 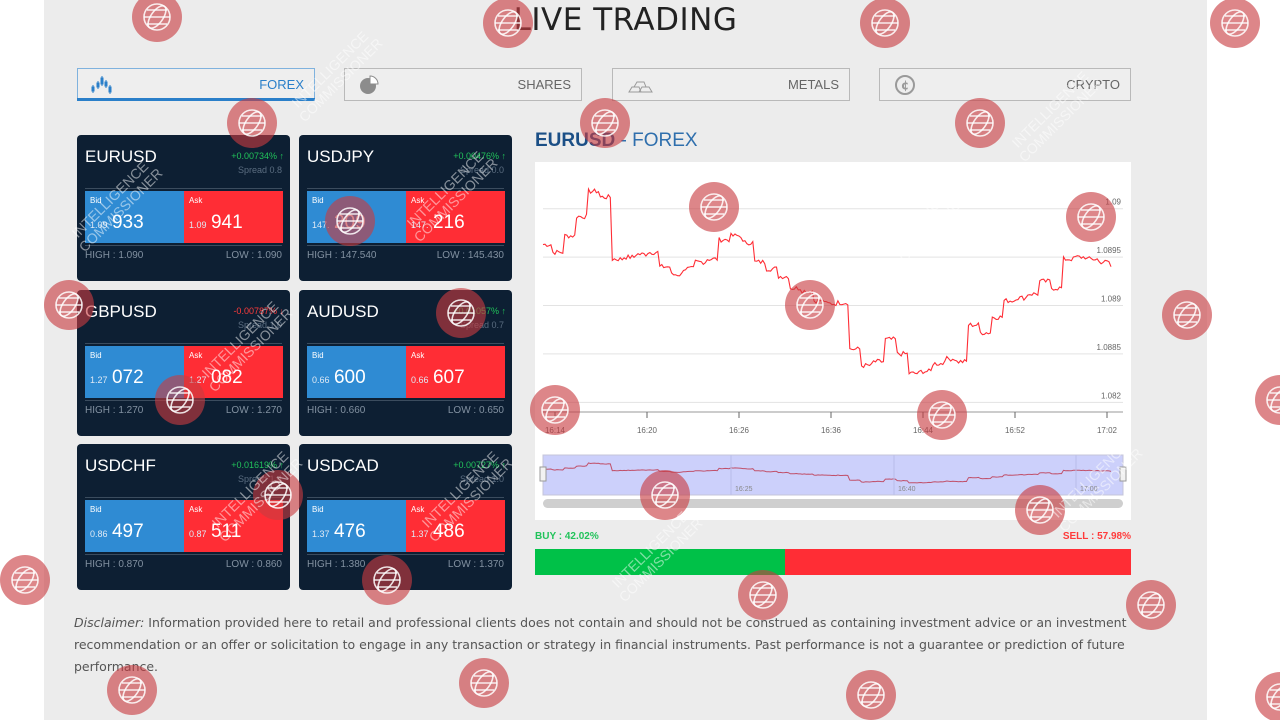 I want to click on ask-price-prefix: 0.66, so click(x=420, y=380).